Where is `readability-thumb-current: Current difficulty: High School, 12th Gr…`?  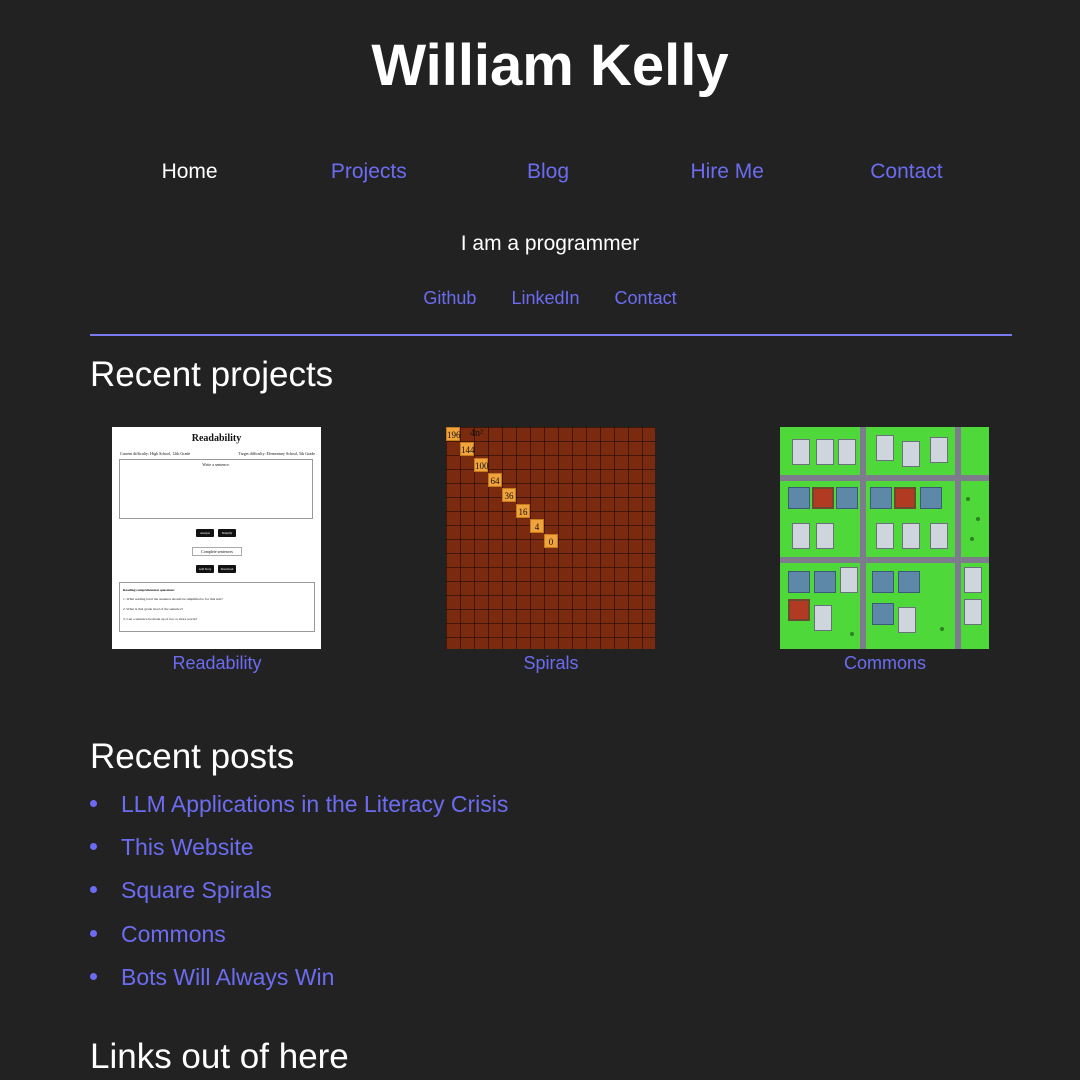
readability-thumb-current: Current difficulty: High School, 12th Gr… is located at coordinates (155, 453).